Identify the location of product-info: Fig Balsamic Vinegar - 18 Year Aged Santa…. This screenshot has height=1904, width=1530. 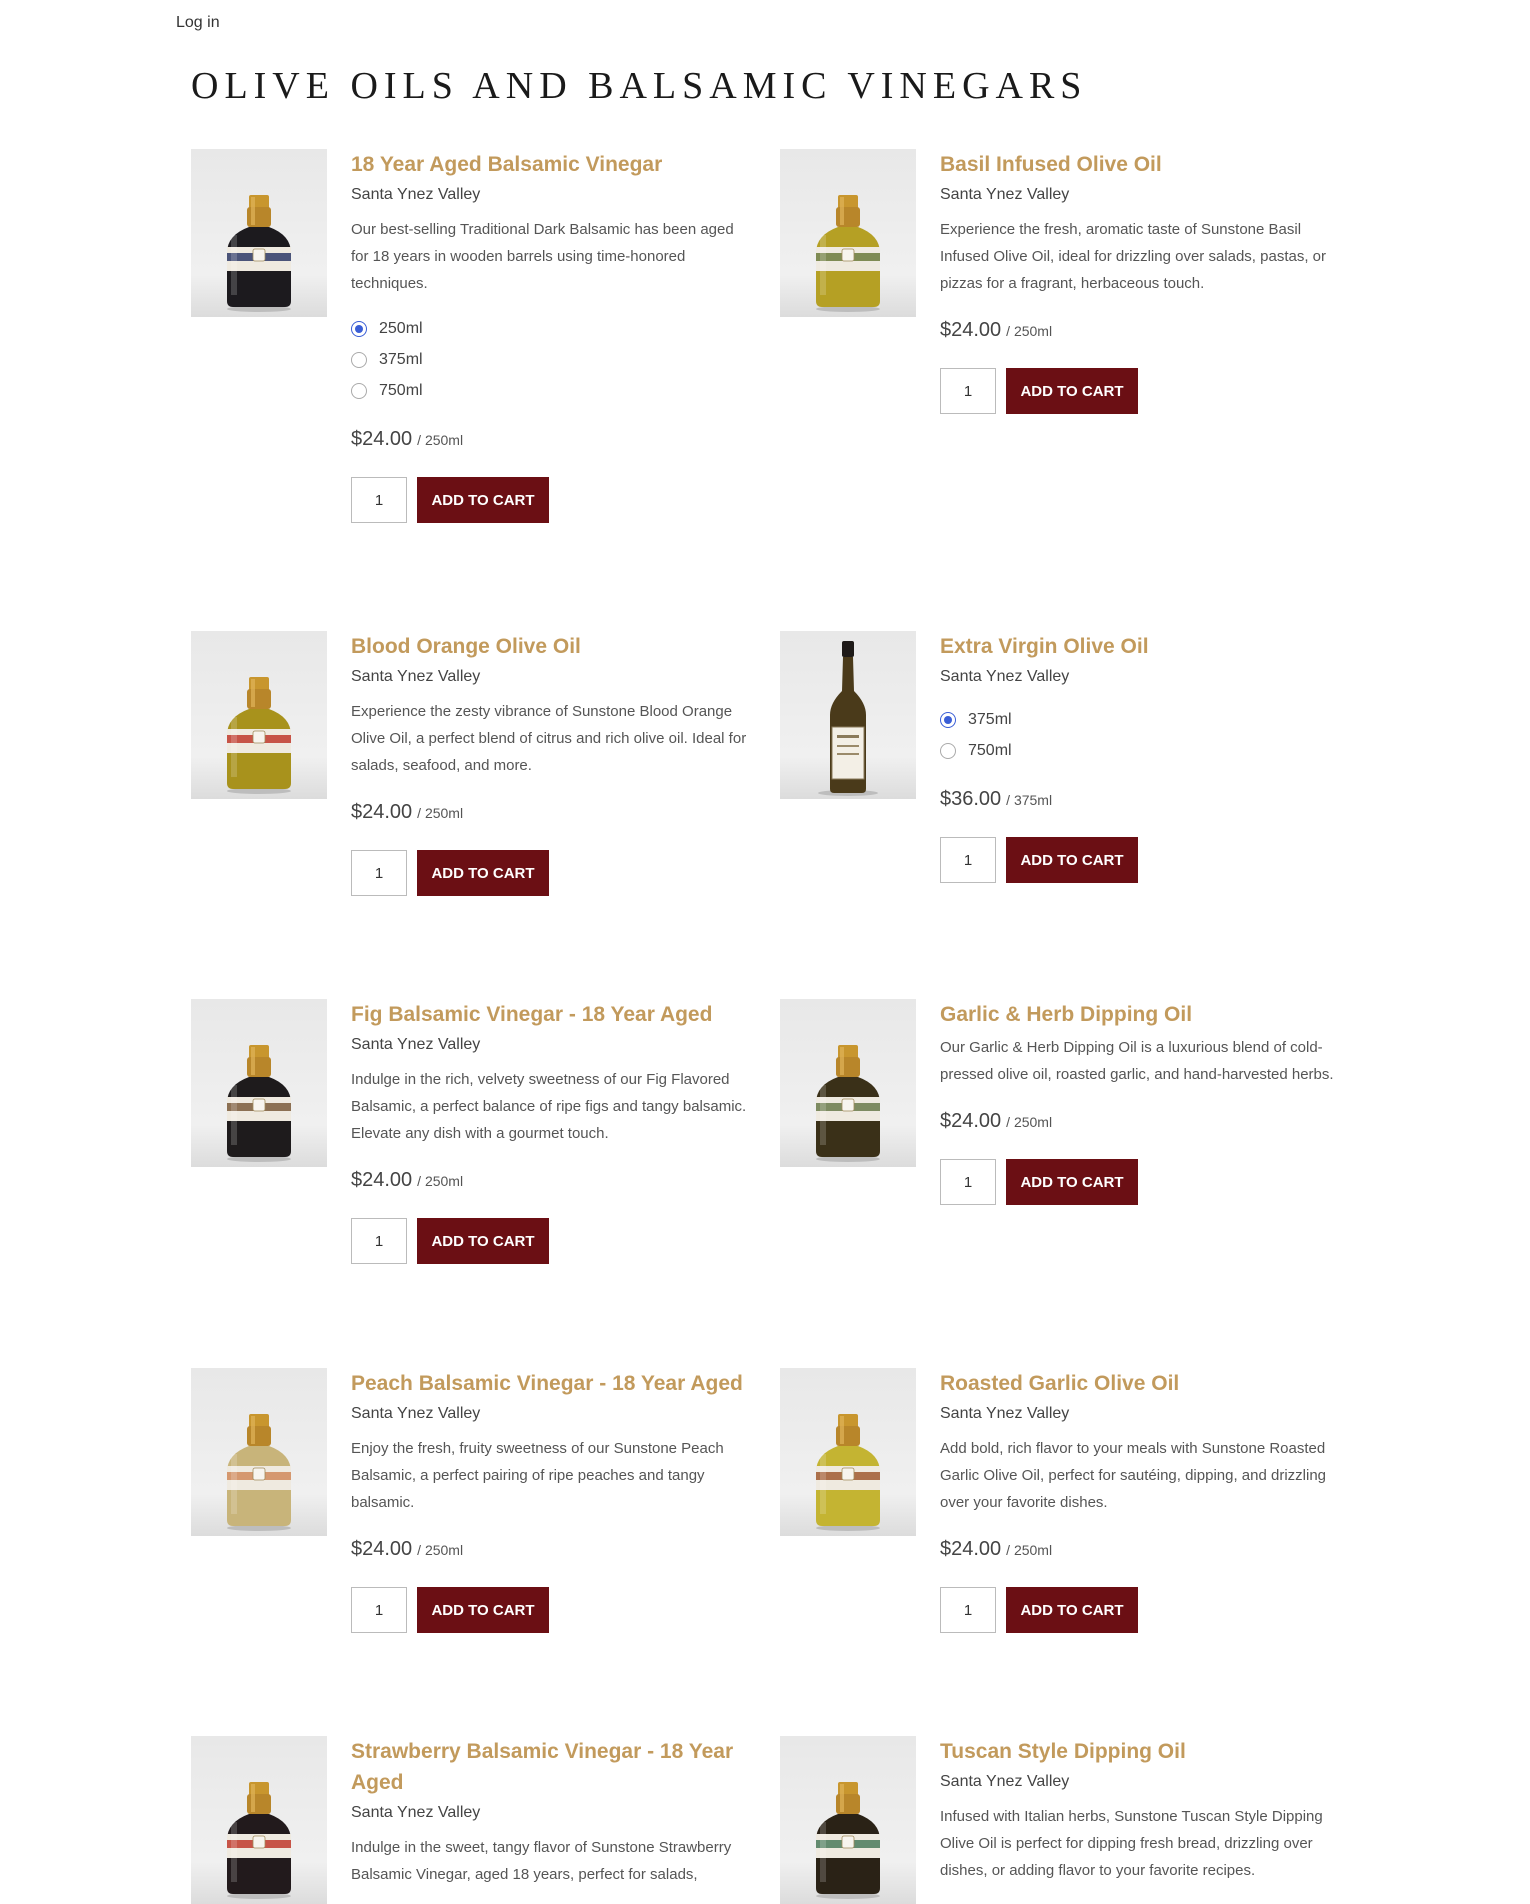
(551, 1131).